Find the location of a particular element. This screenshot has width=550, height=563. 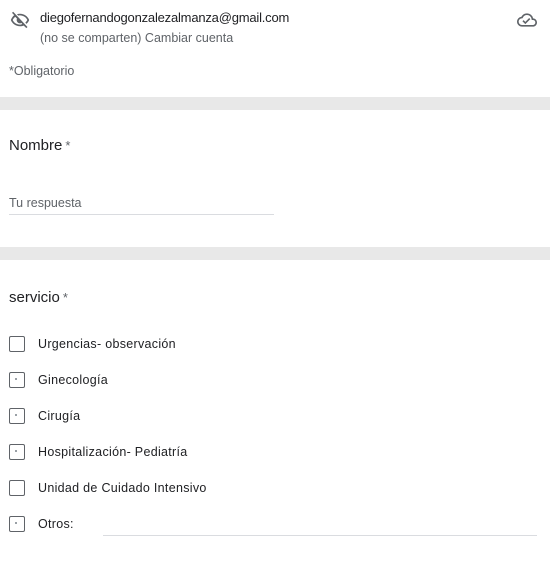

option-urgencias: Urgencias- observación is located at coordinates (92, 344).